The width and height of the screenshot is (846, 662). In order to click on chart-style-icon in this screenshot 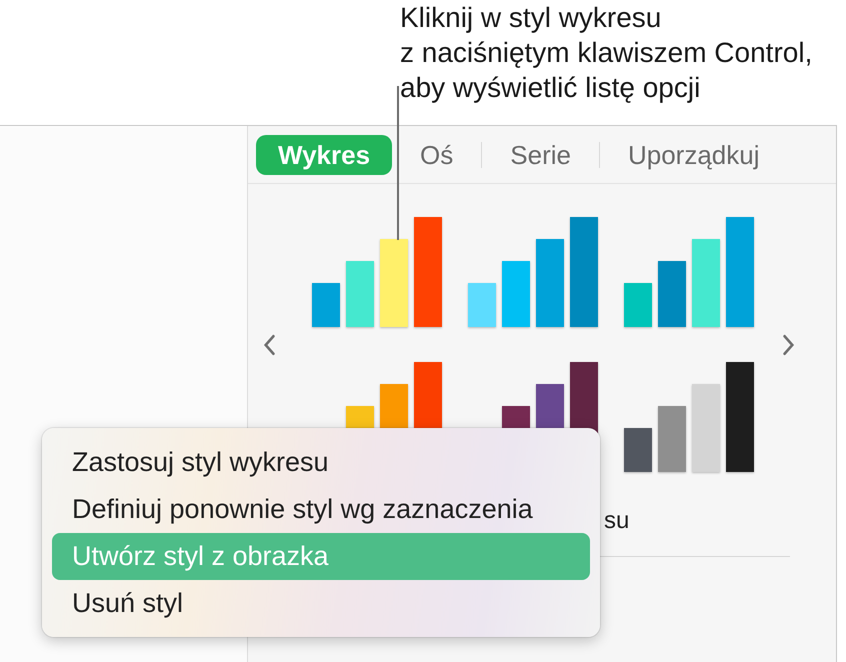, I will do `click(689, 417)`.